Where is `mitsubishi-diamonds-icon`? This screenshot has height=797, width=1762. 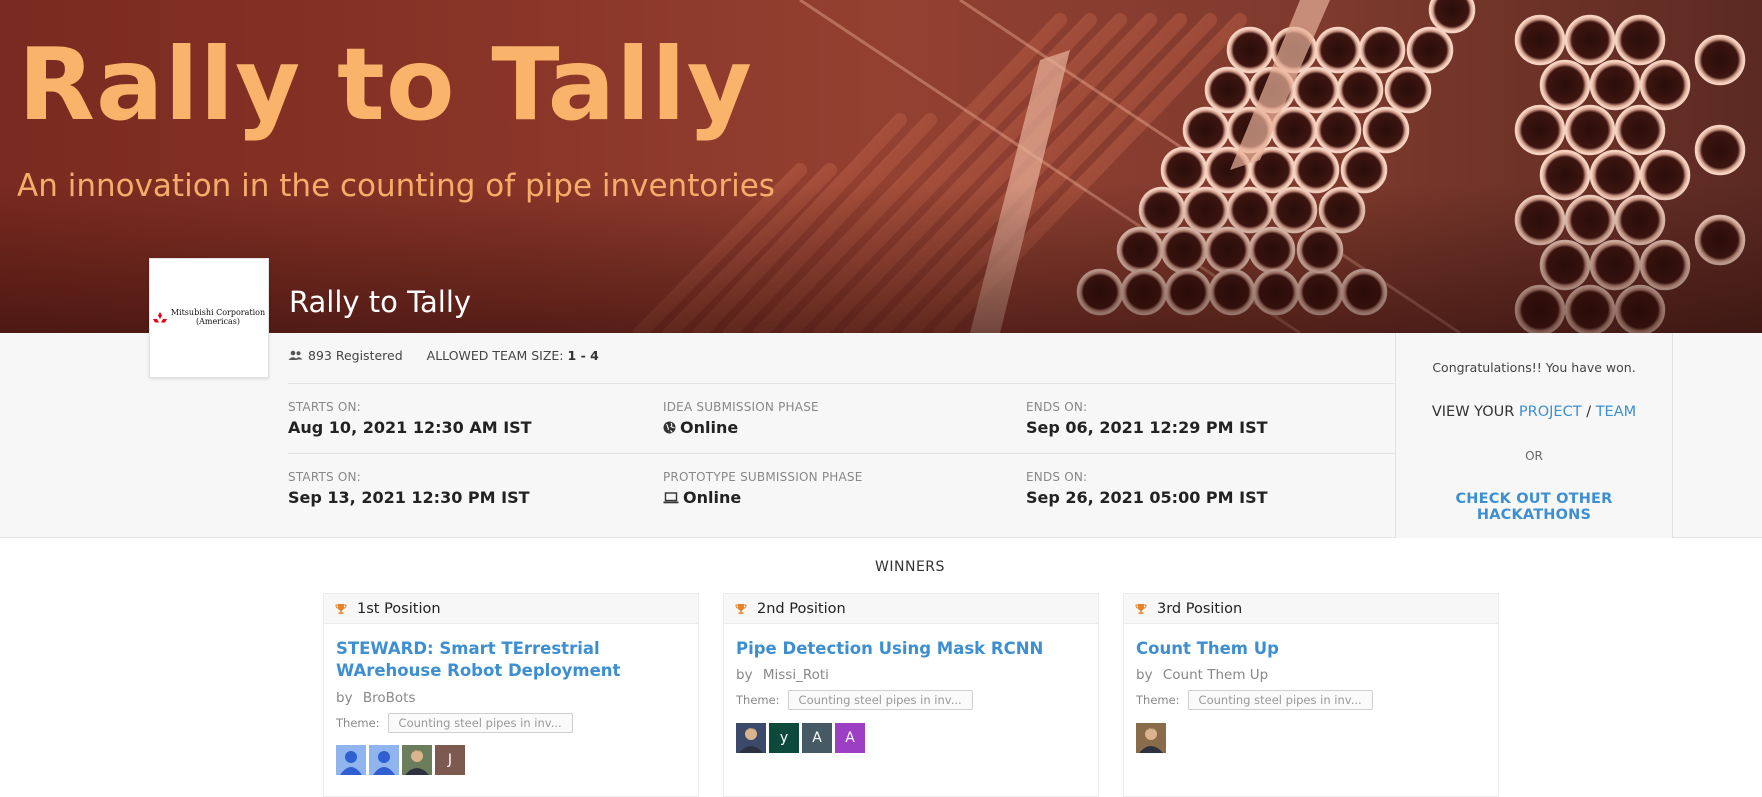
mitsubishi-diamonds-icon is located at coordinates (159, 316).